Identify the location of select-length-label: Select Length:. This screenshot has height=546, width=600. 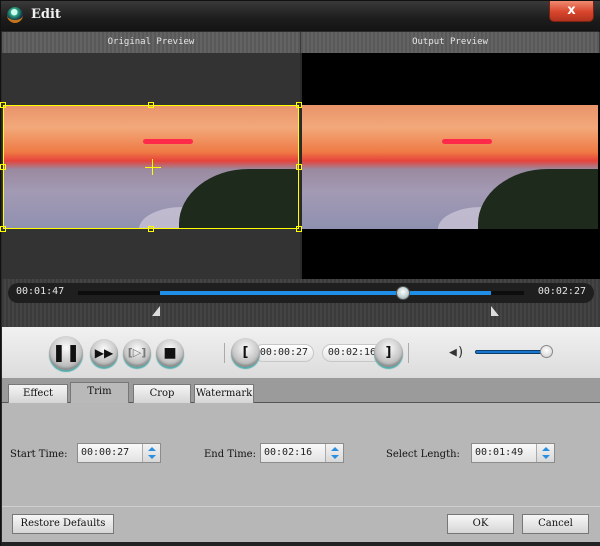
(423, 454).